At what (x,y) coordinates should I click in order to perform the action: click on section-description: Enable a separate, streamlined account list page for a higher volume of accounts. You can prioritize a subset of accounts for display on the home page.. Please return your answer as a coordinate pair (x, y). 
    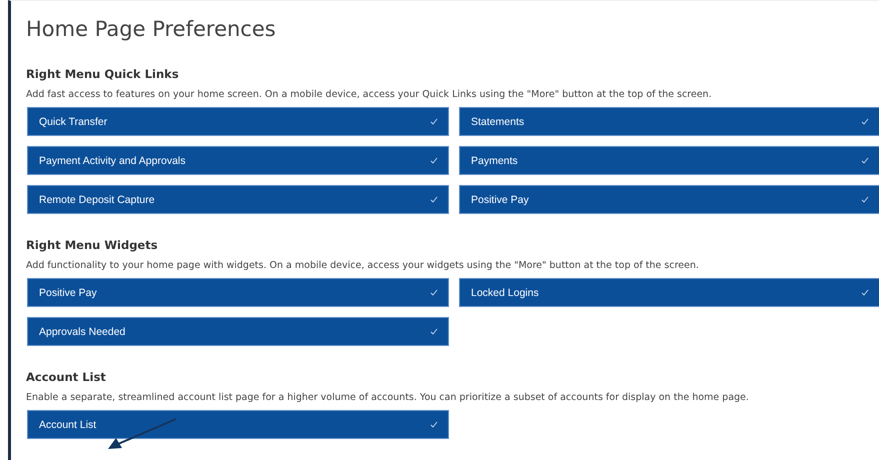
    Looking at the image, I should click on (388, 397).